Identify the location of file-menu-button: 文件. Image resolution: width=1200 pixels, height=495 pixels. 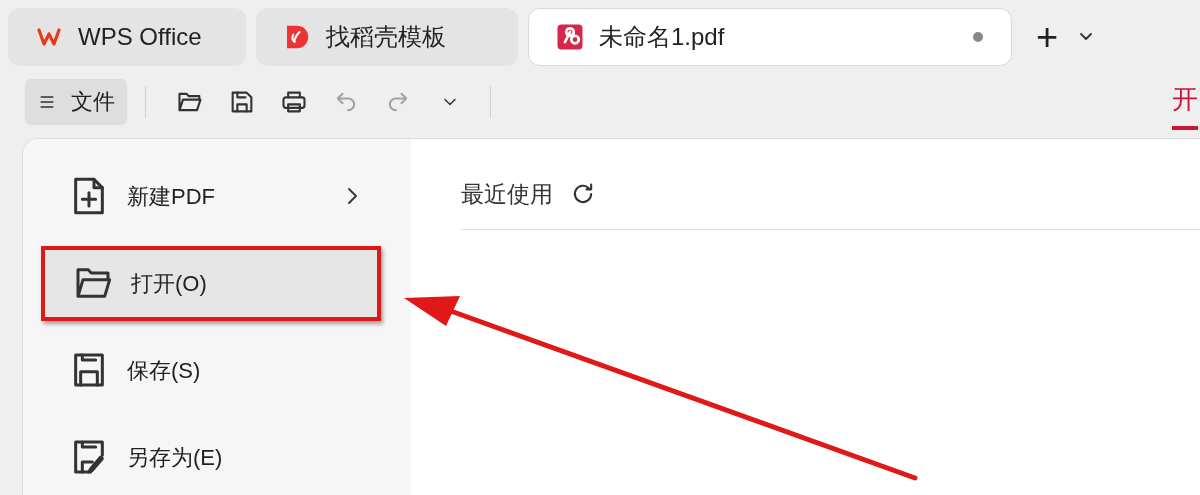
(76, 101).